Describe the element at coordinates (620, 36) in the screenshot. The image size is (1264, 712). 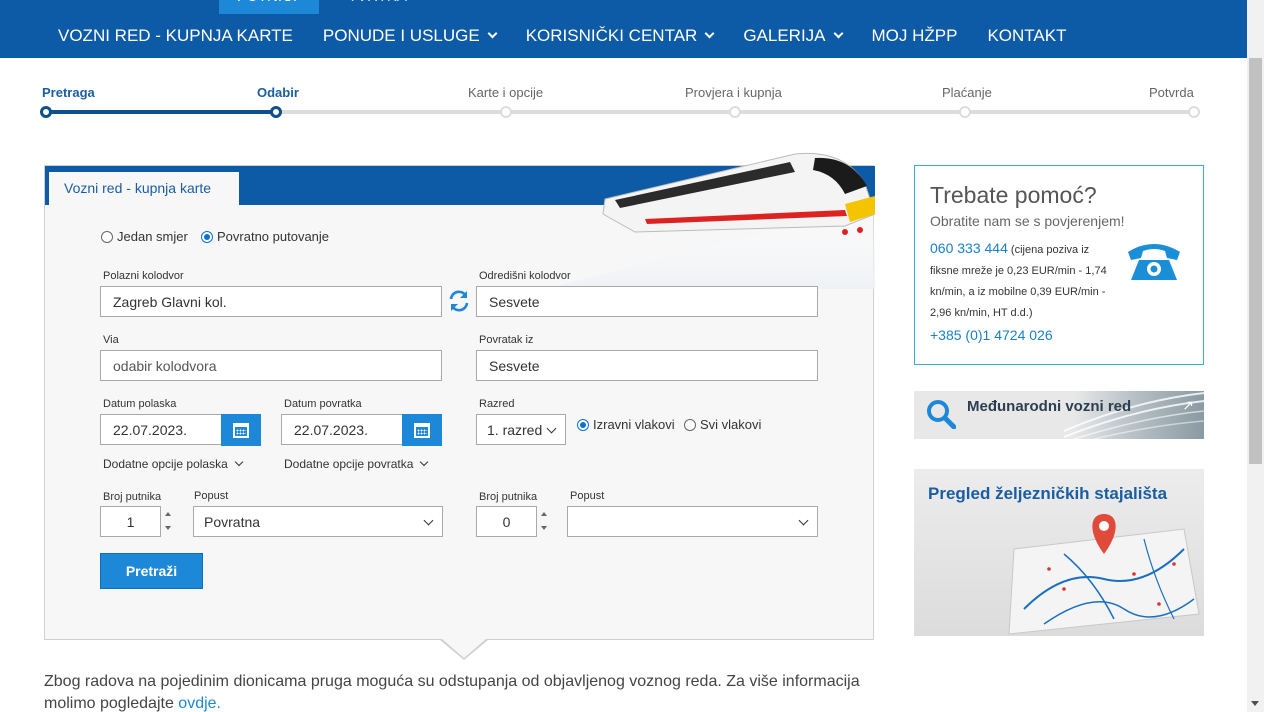
I see `menu-korisnicki-centar: KORISNIČKI CENTAR` at that location.